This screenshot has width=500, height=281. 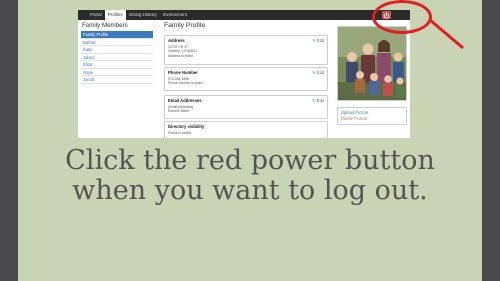 What do you see at coordinates (250, 190) in the screenshot?
I see `caption-line-2: when you want to log out.` at bounding box center [250, 190].